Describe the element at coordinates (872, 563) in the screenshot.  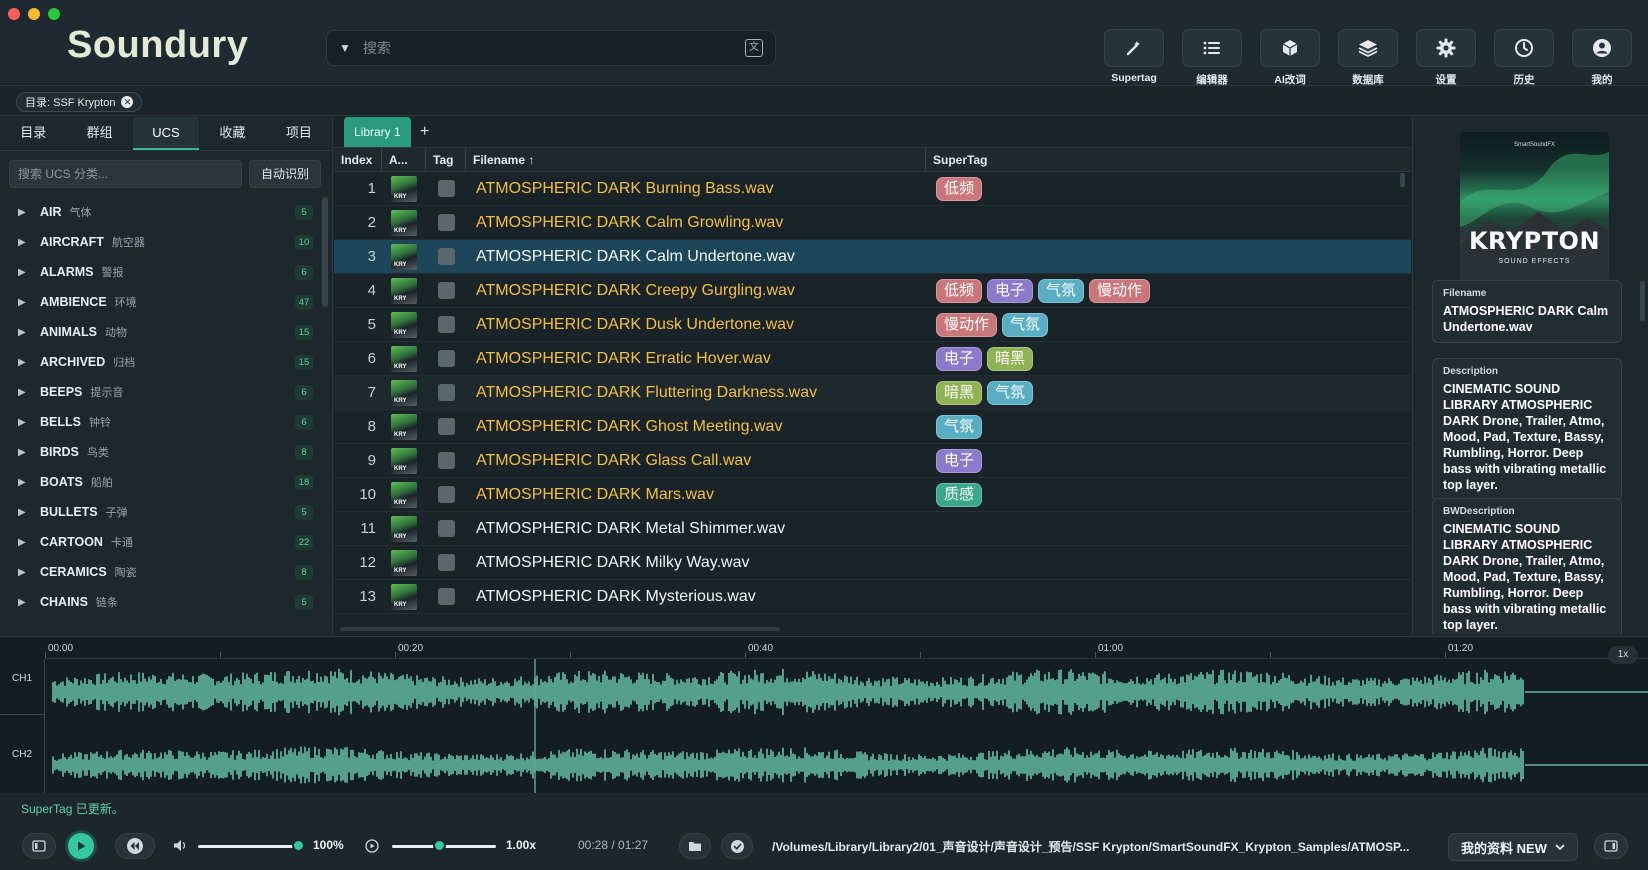
I see `table-row: 12 ATMOSPHERIC DARK Milky Way.wav` at that location.